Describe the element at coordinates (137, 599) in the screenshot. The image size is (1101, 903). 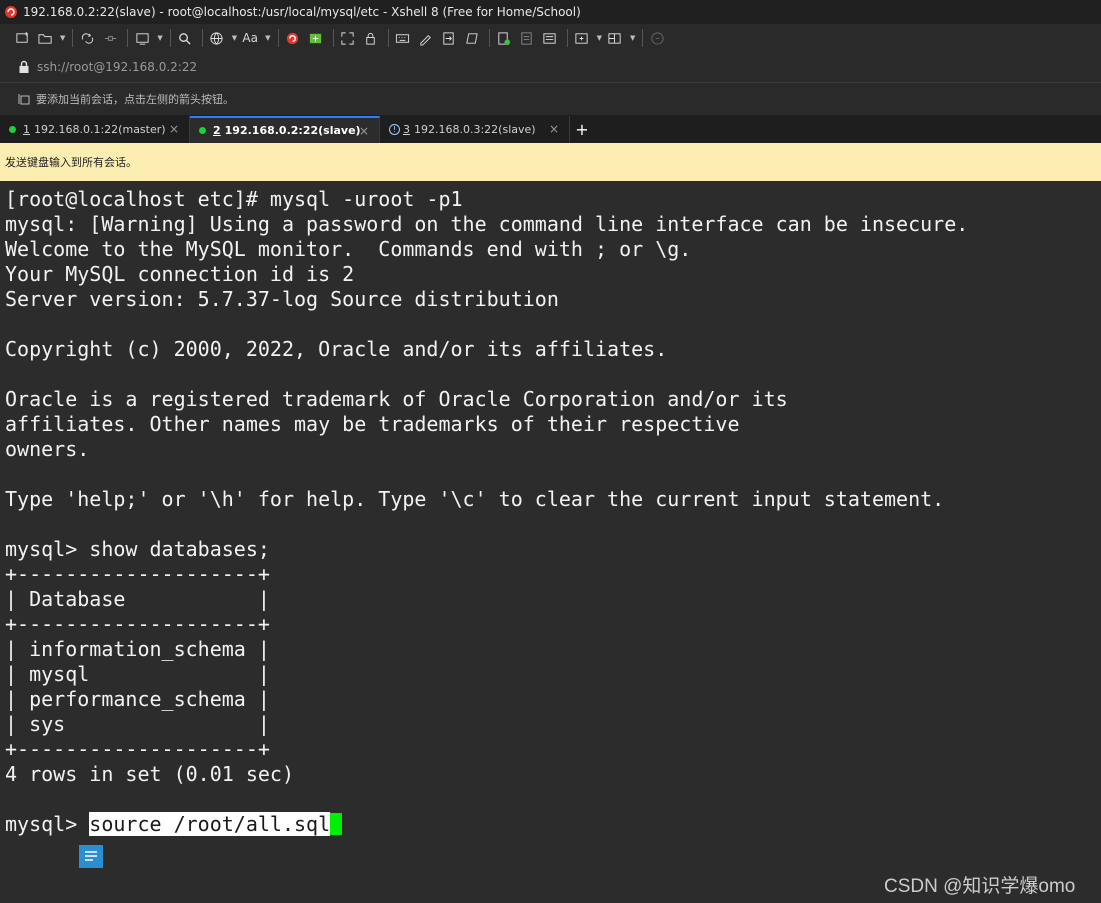
I see `terminal-line: | Database |` at that location.